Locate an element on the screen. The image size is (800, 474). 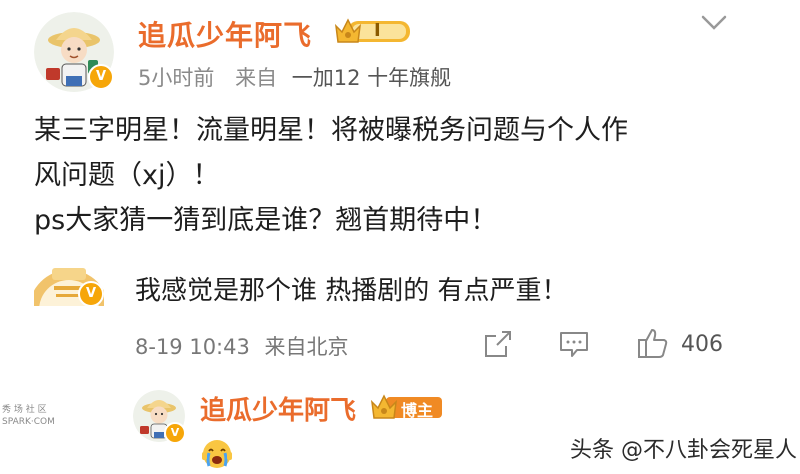
watermark-right: 头条 @不八卦会死星人 is located at coordinates (683, 450).